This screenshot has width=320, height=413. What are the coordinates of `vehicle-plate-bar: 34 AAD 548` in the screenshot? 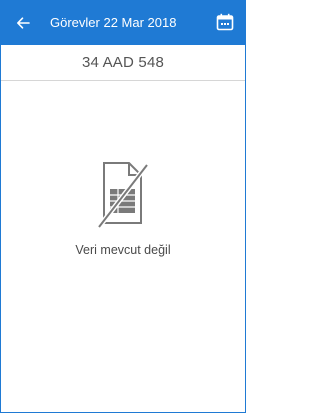 It's located at (123, 63).